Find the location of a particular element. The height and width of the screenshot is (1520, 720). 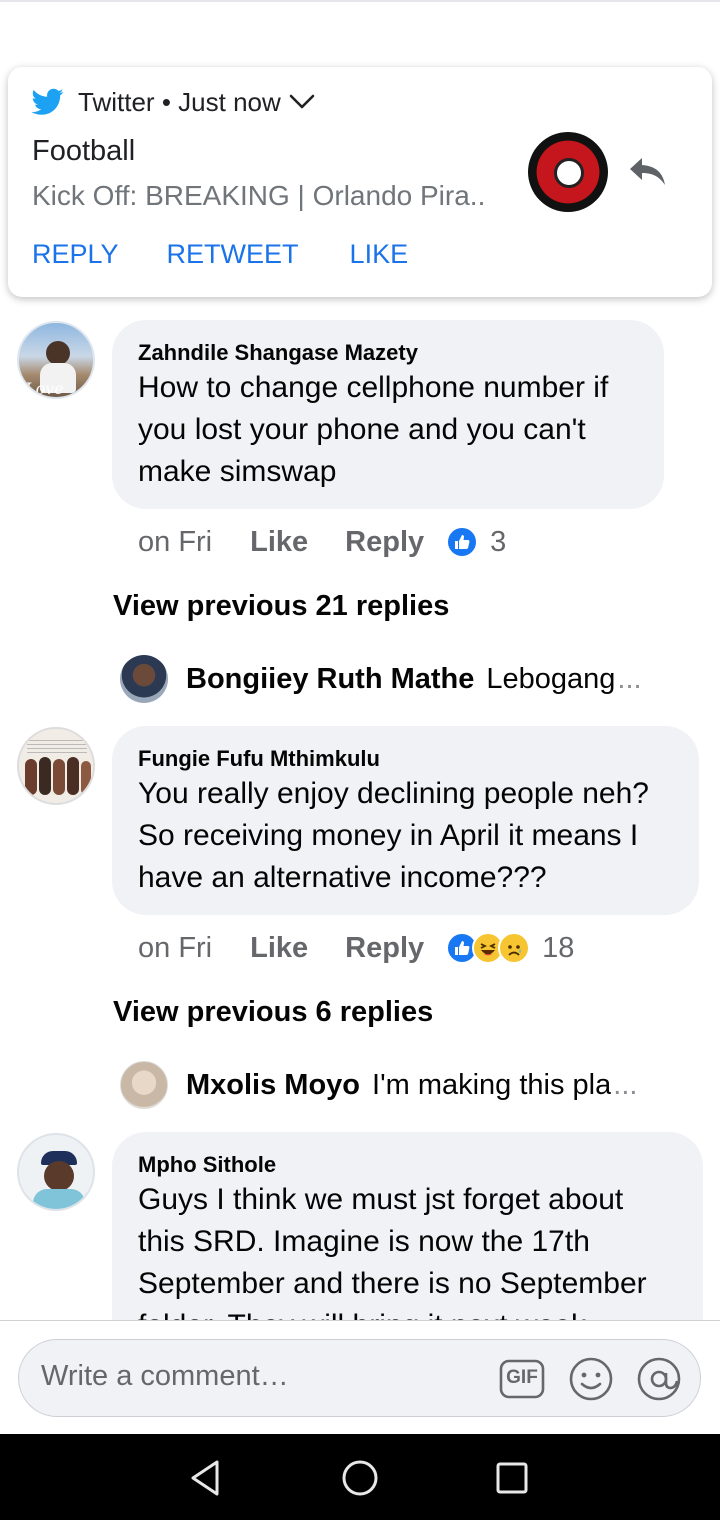

comment-input is located at coordinates (261, 1376).